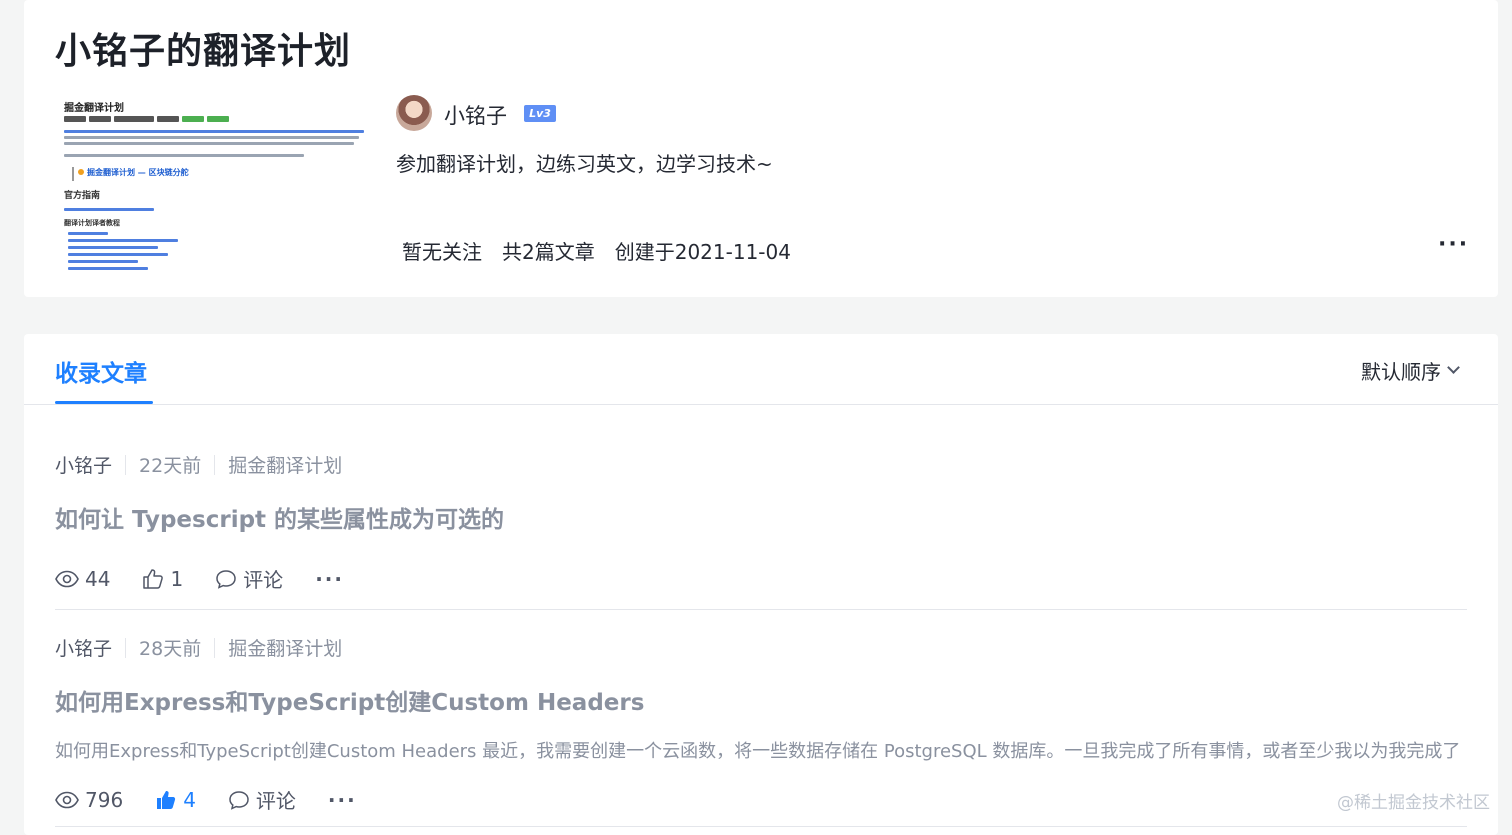  Describe the element at coordinates (101, 371) in the screenshot. I see `tab-articles: 收录文章` at that location.